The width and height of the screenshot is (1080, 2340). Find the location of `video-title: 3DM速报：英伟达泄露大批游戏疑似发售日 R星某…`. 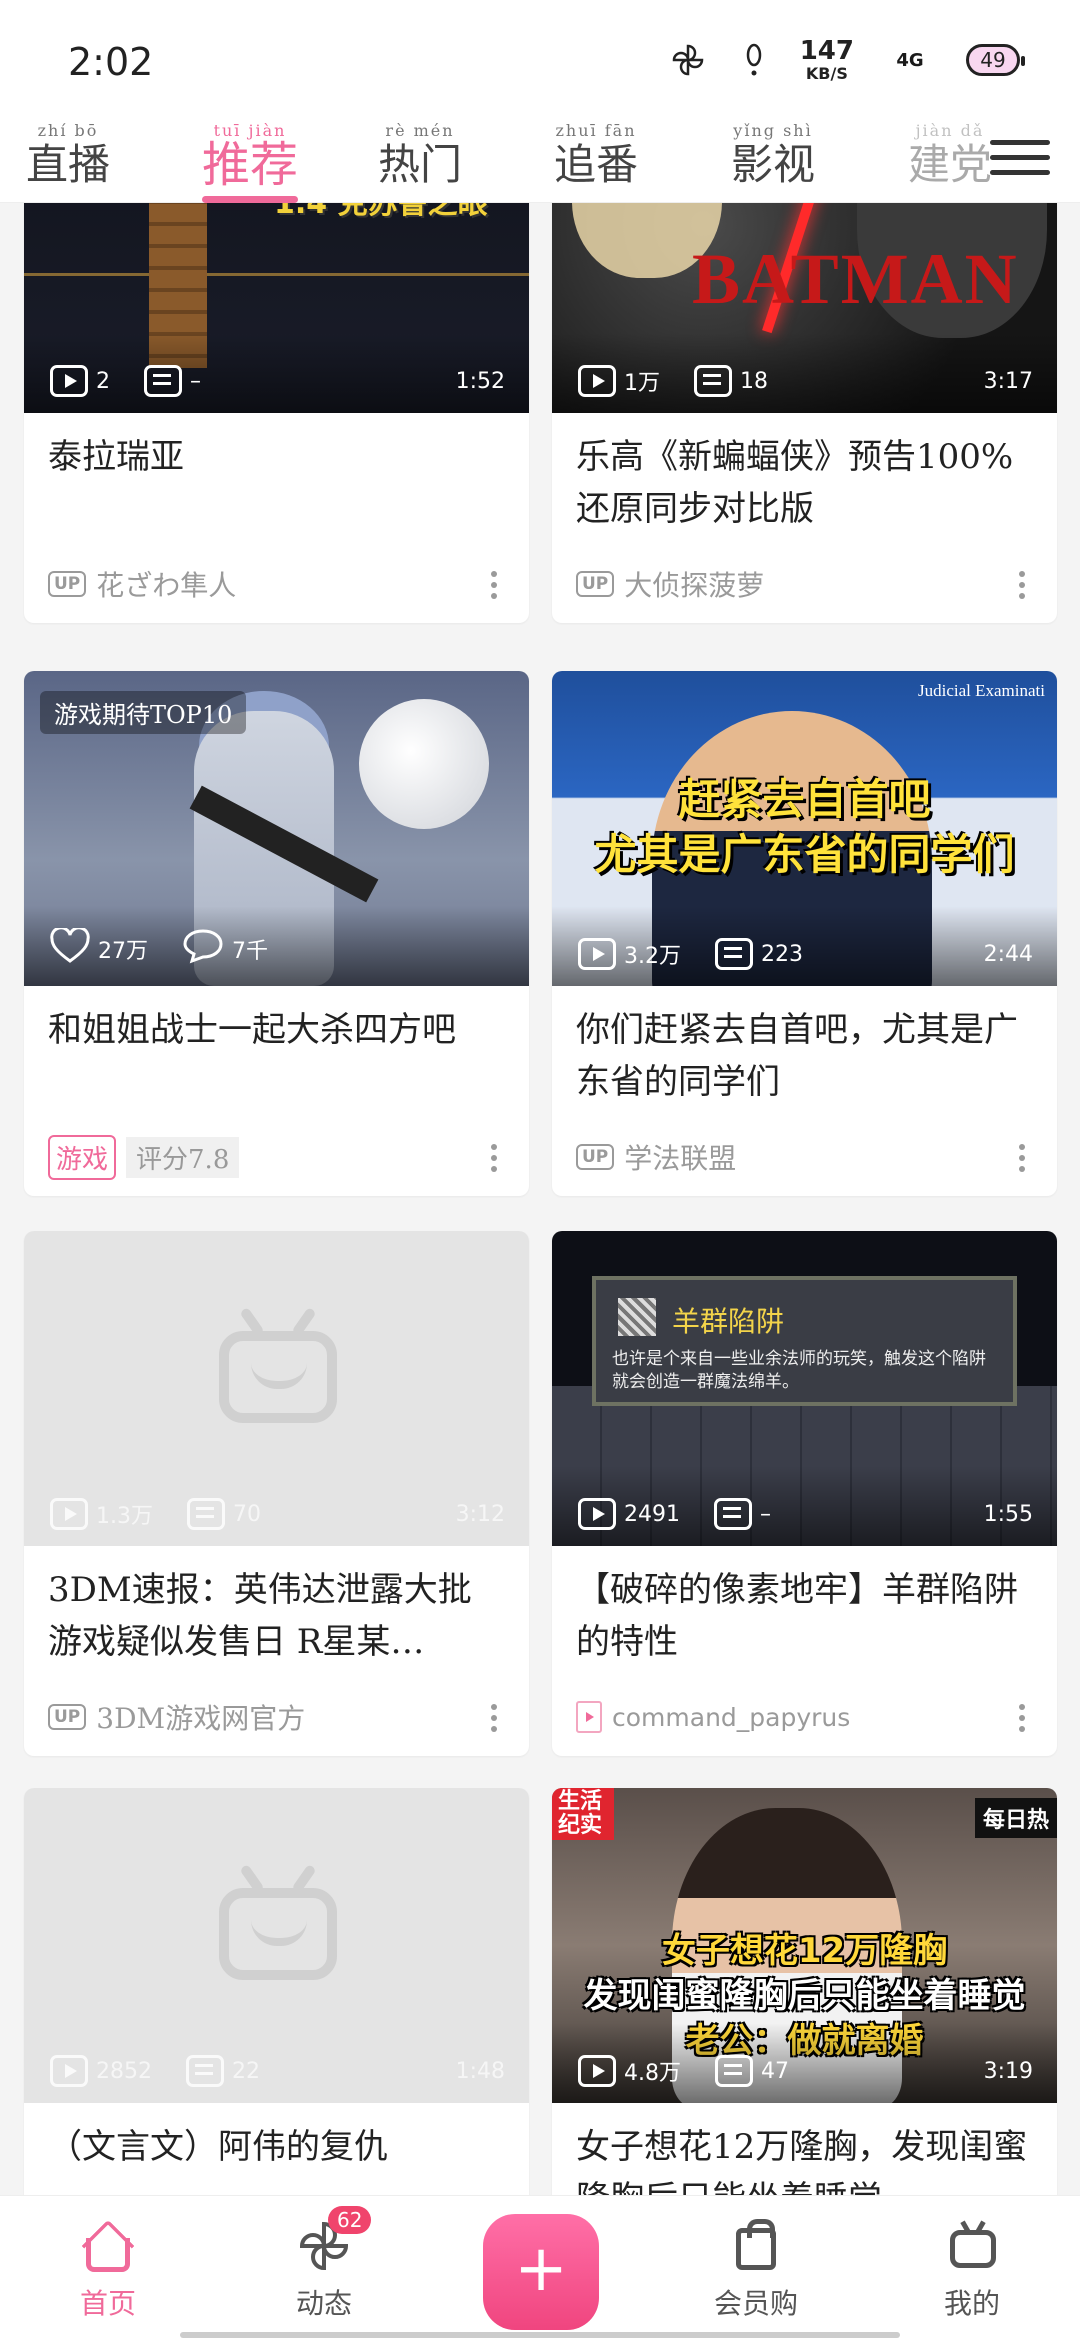

video-title: 3DM速报：英伟达泄露大批游戏疑似发售日 R星某… is located at coordinates (276, 1612).